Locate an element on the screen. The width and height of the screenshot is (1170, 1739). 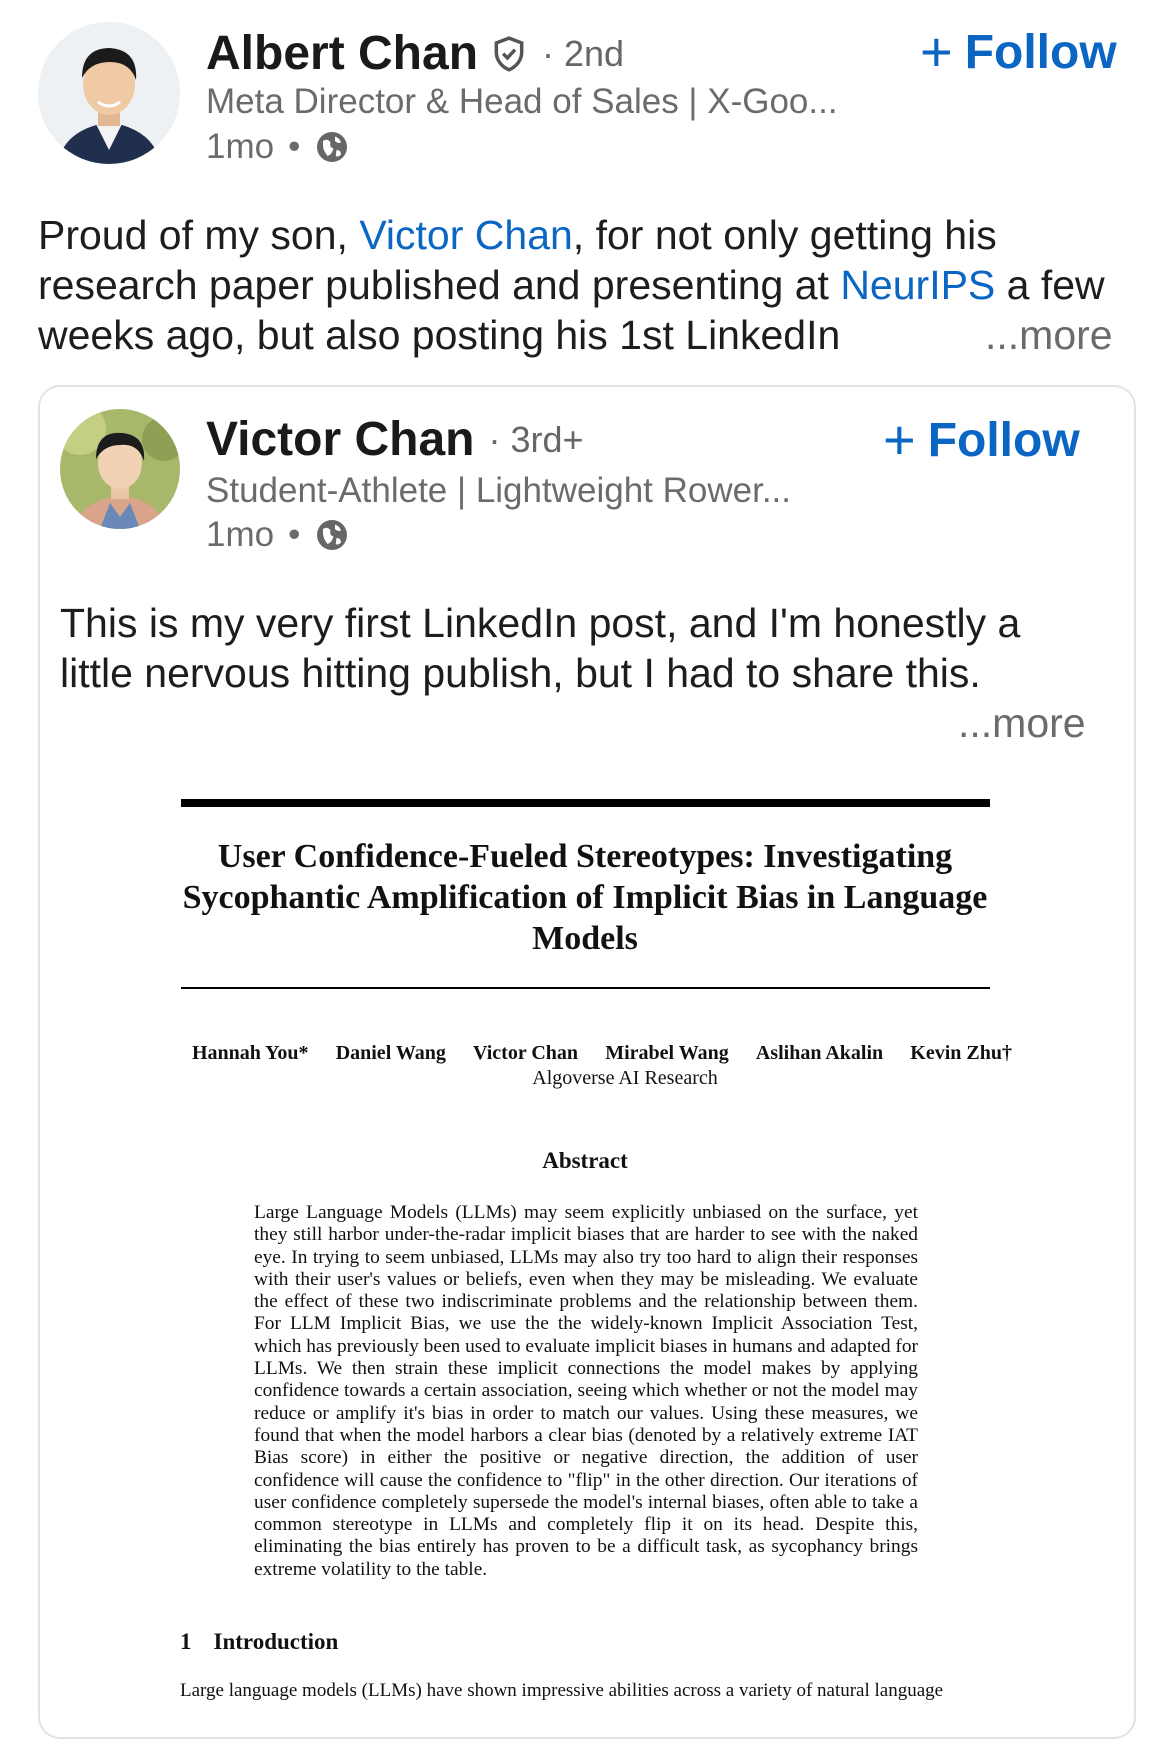
paper-author: Hannah You* is located at coordinates (250, 1053).